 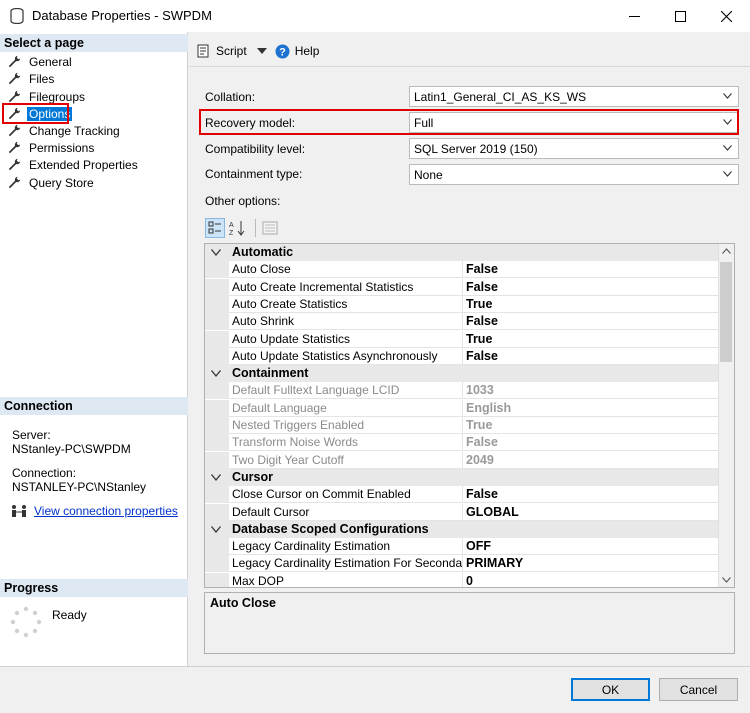 What do you see at coordinates (574, 174) in the screenshot?
I see `containment-type-dropdown: None` at bounding box center [574, 174].